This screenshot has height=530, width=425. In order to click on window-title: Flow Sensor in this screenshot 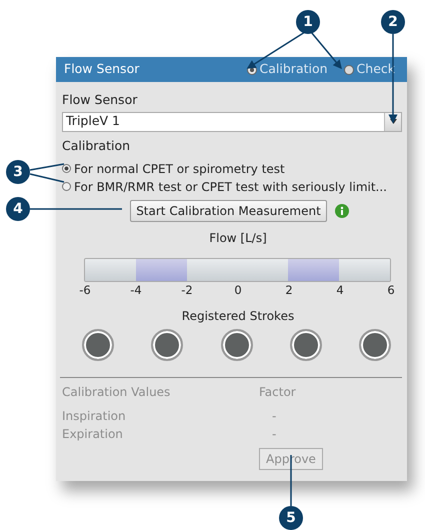, I will do `click(102, 69)`.